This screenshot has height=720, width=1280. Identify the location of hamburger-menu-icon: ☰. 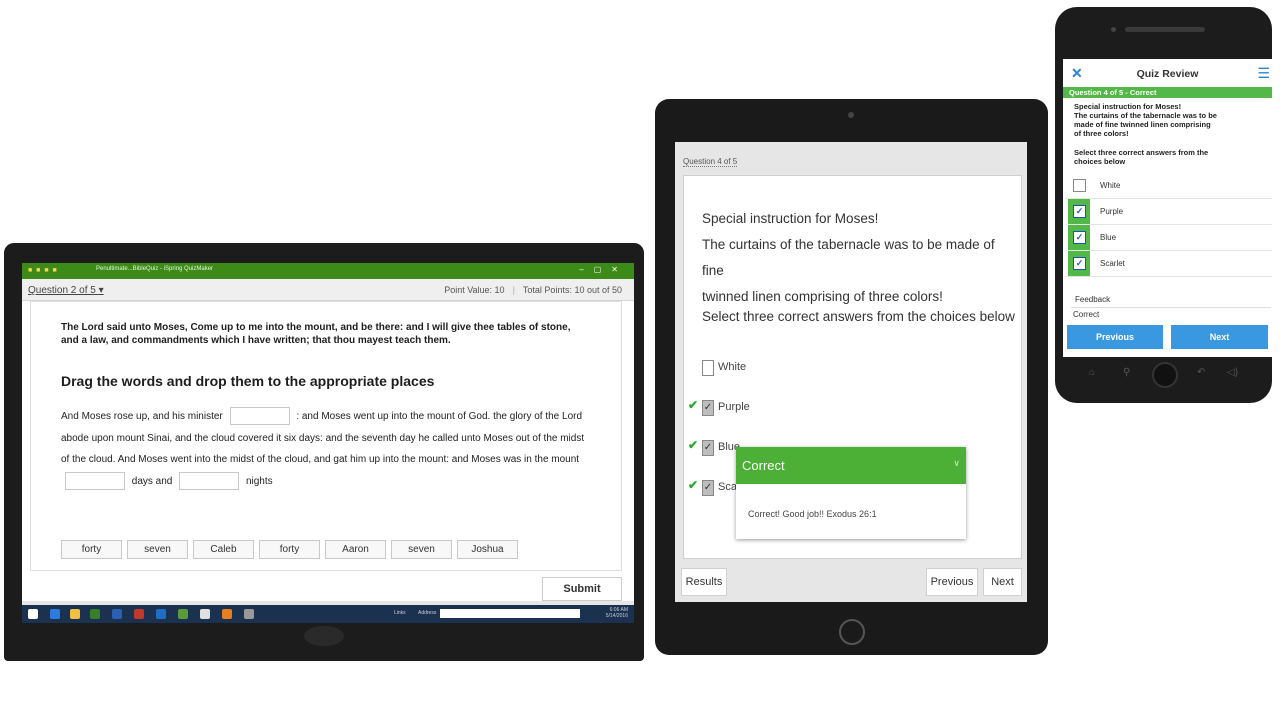
(1263, 73).